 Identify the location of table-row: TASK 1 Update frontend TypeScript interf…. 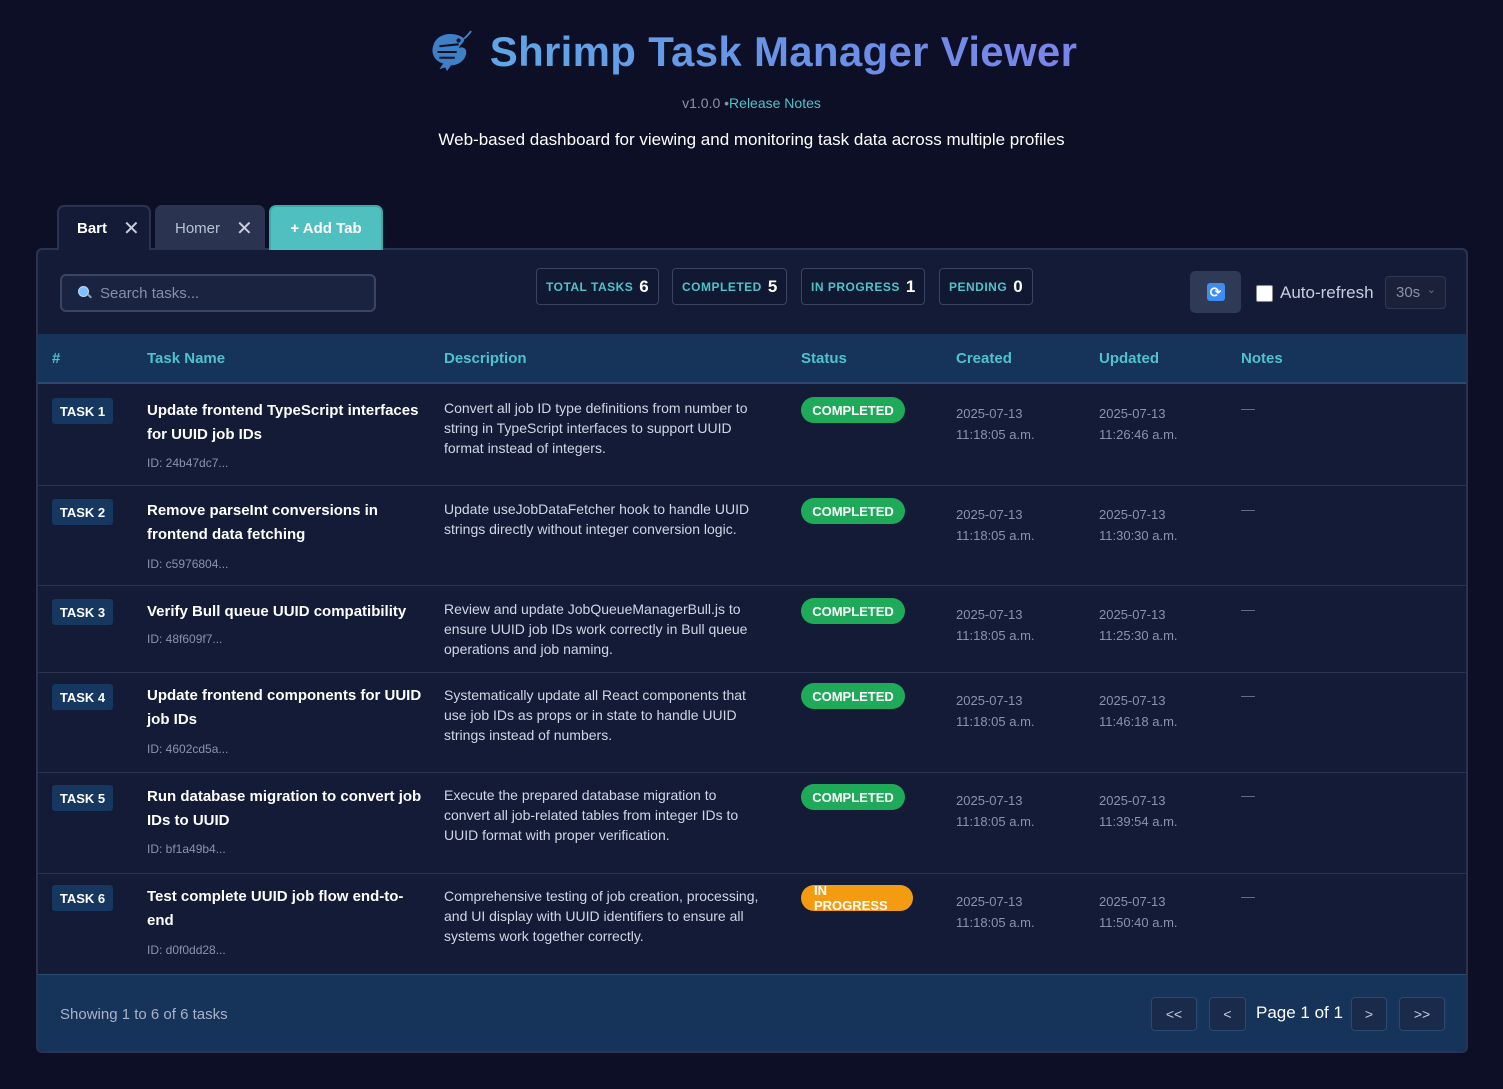
(752, 435).